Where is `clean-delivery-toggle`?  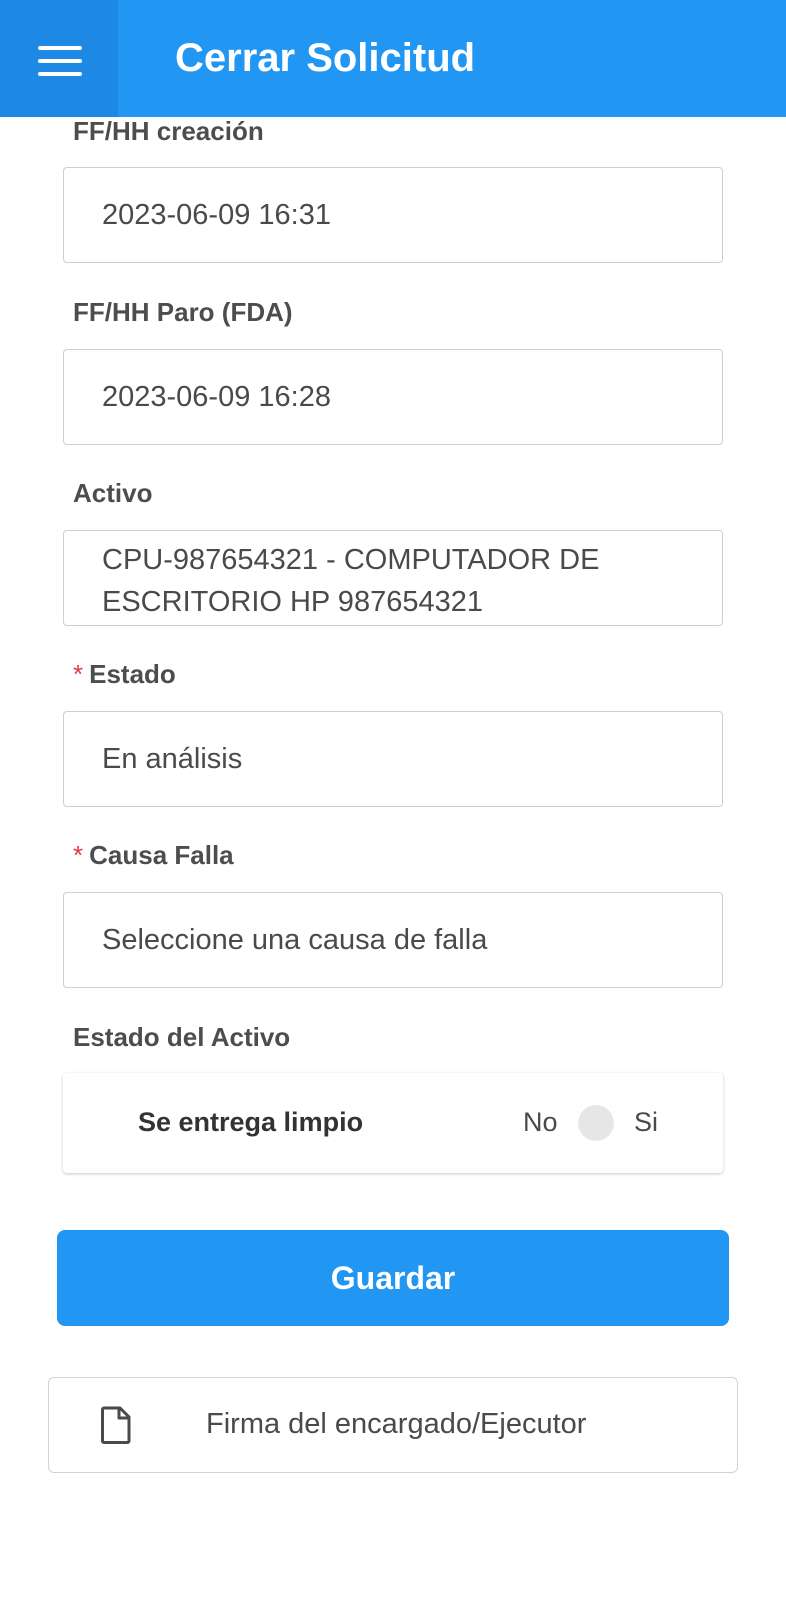
clean-delivery-toggle is located at coordinates (596, 1123).